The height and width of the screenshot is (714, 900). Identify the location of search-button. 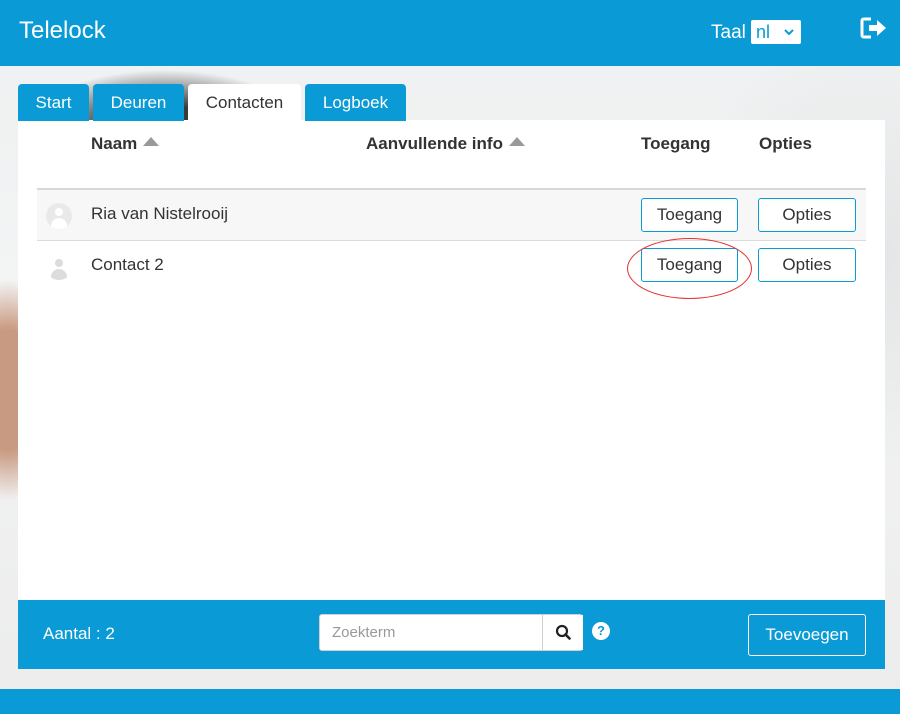
(562, 632).